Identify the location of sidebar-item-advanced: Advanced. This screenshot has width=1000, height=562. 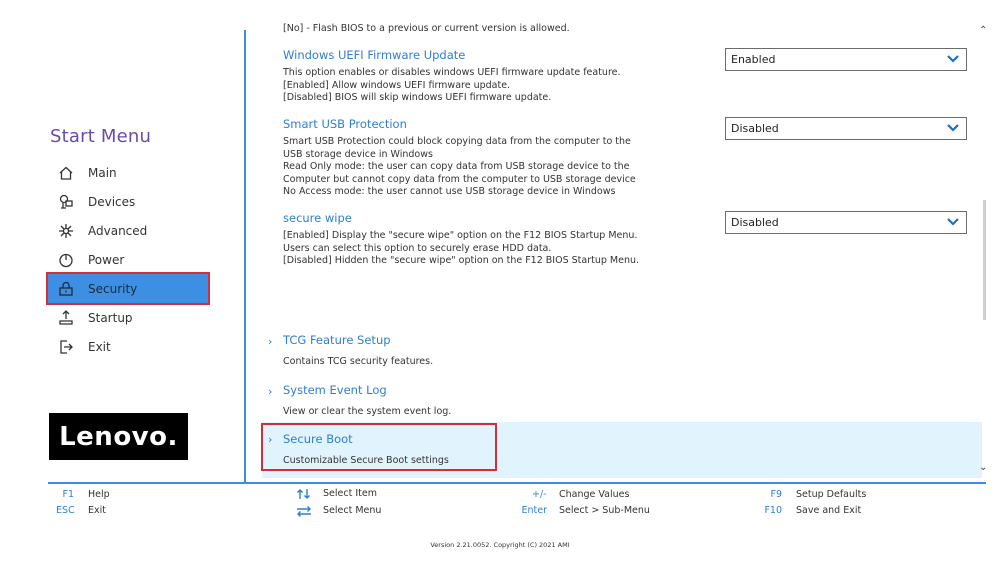
(128, 230).